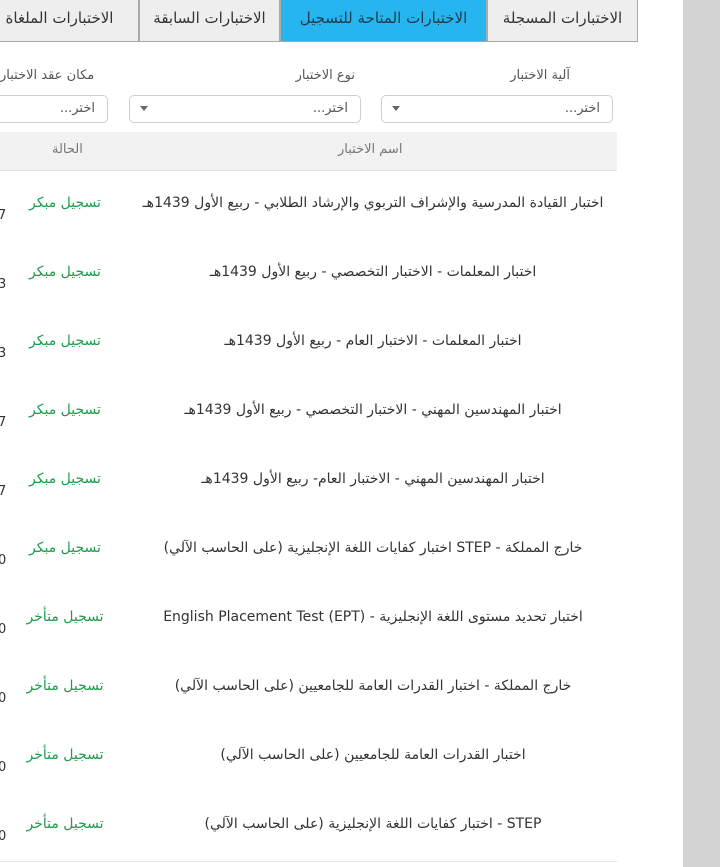 Image resolution: width=720 pixels, height=867 pixels. I want to click on table-header: اسم الاختبار الحالة, so click(308, 151).